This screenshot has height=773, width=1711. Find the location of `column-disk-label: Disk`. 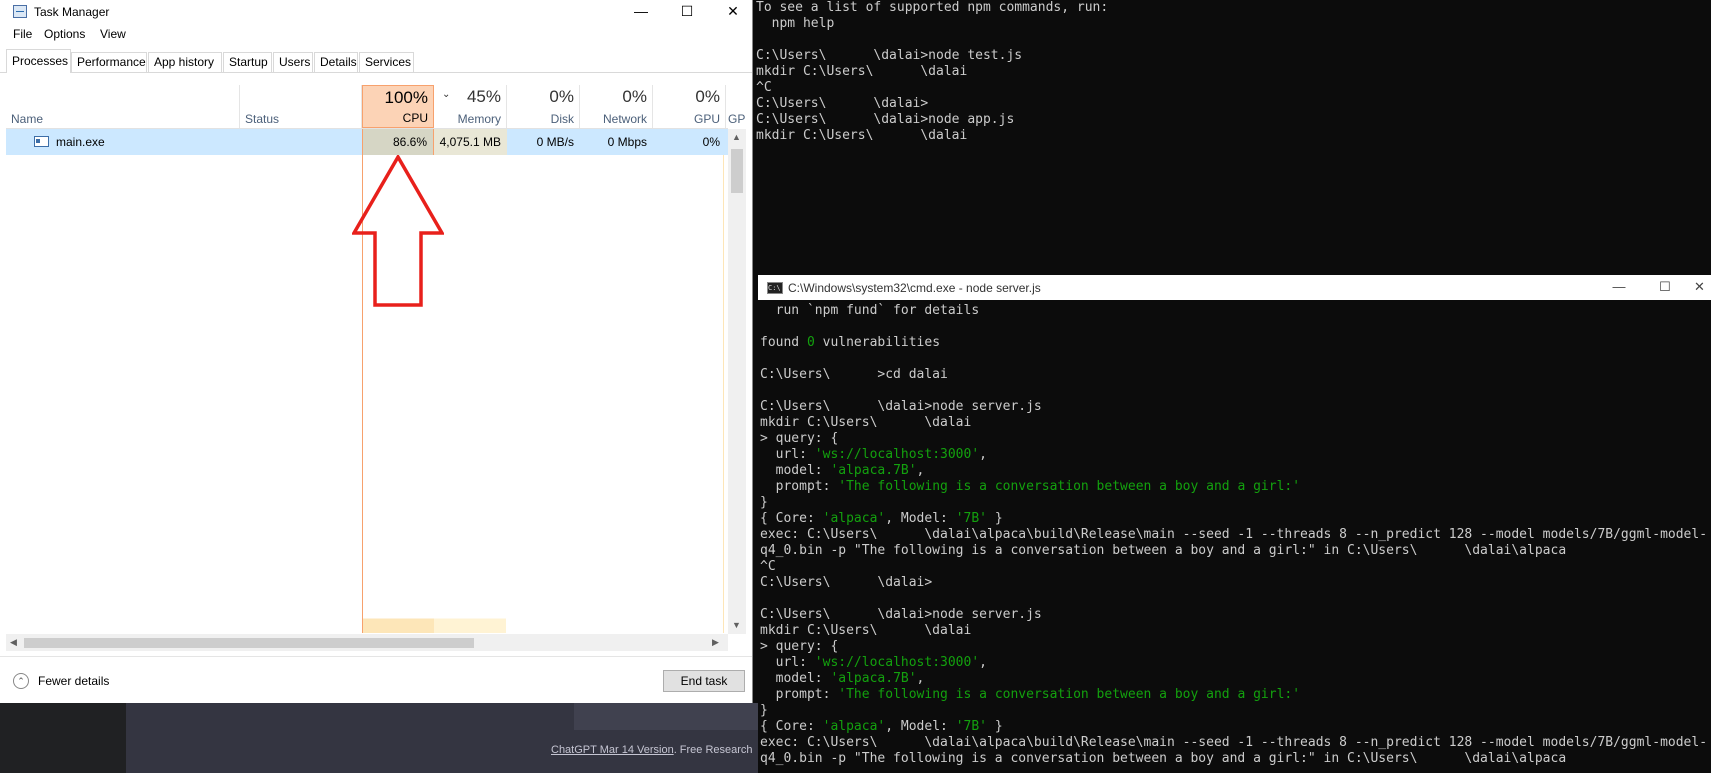

column-disk-label: Disk is located at coordinates (562, 119).